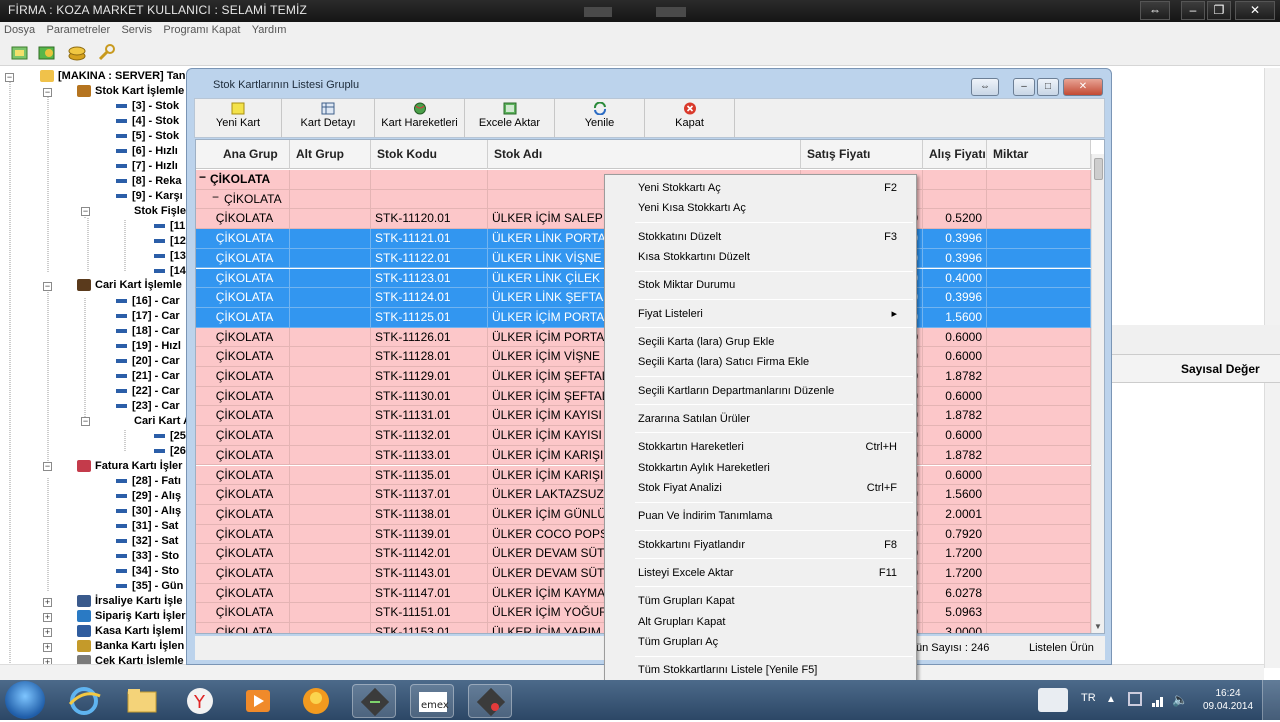  Describe the element at coordinates (1039, 154) in the screenshot. I see `col-miktar: Miktar` at that location.